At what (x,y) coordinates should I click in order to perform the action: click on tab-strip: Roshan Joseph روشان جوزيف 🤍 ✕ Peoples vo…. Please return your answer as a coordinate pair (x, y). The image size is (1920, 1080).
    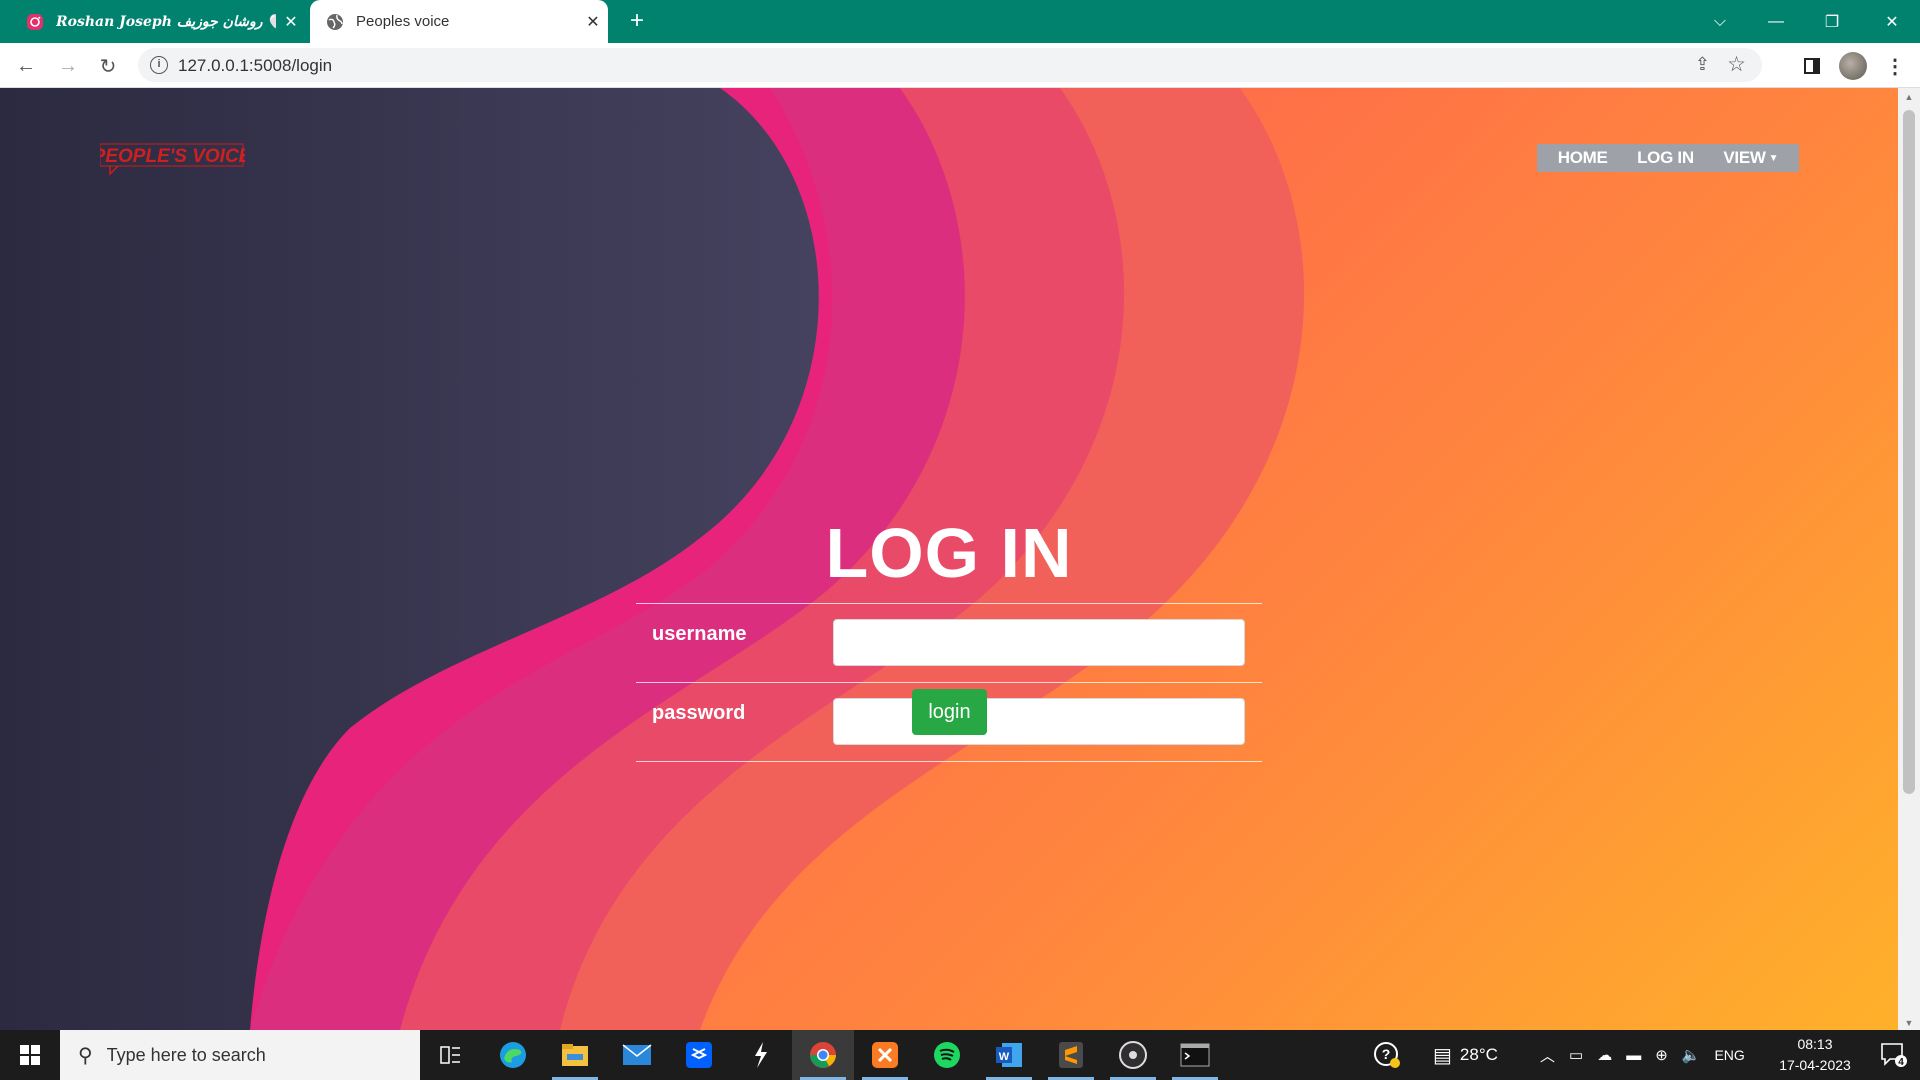
    Looking at the image, I should click on (960, 21).